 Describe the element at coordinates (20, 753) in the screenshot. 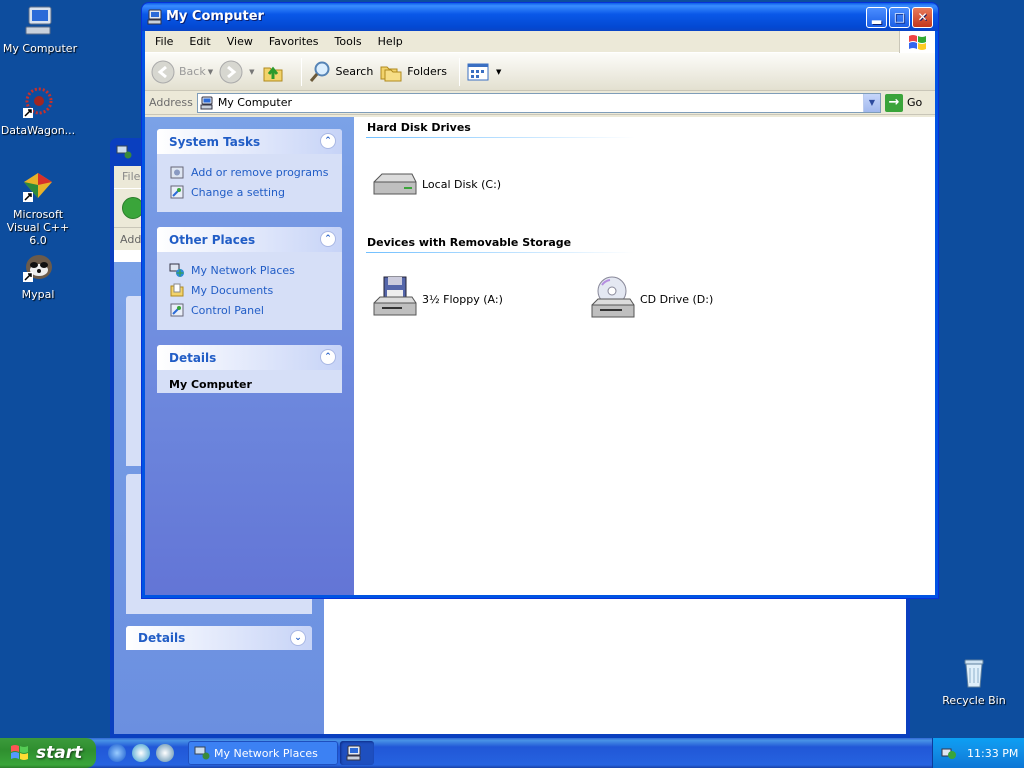

I see `windows-logo-icon` at that location.